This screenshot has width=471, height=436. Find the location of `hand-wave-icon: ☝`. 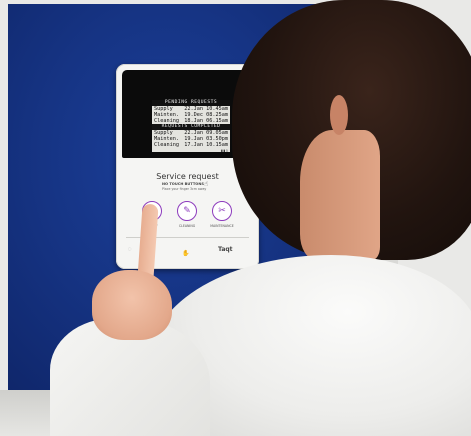

hand-wave-icon: ☝ is located at coordinates (206, 184).